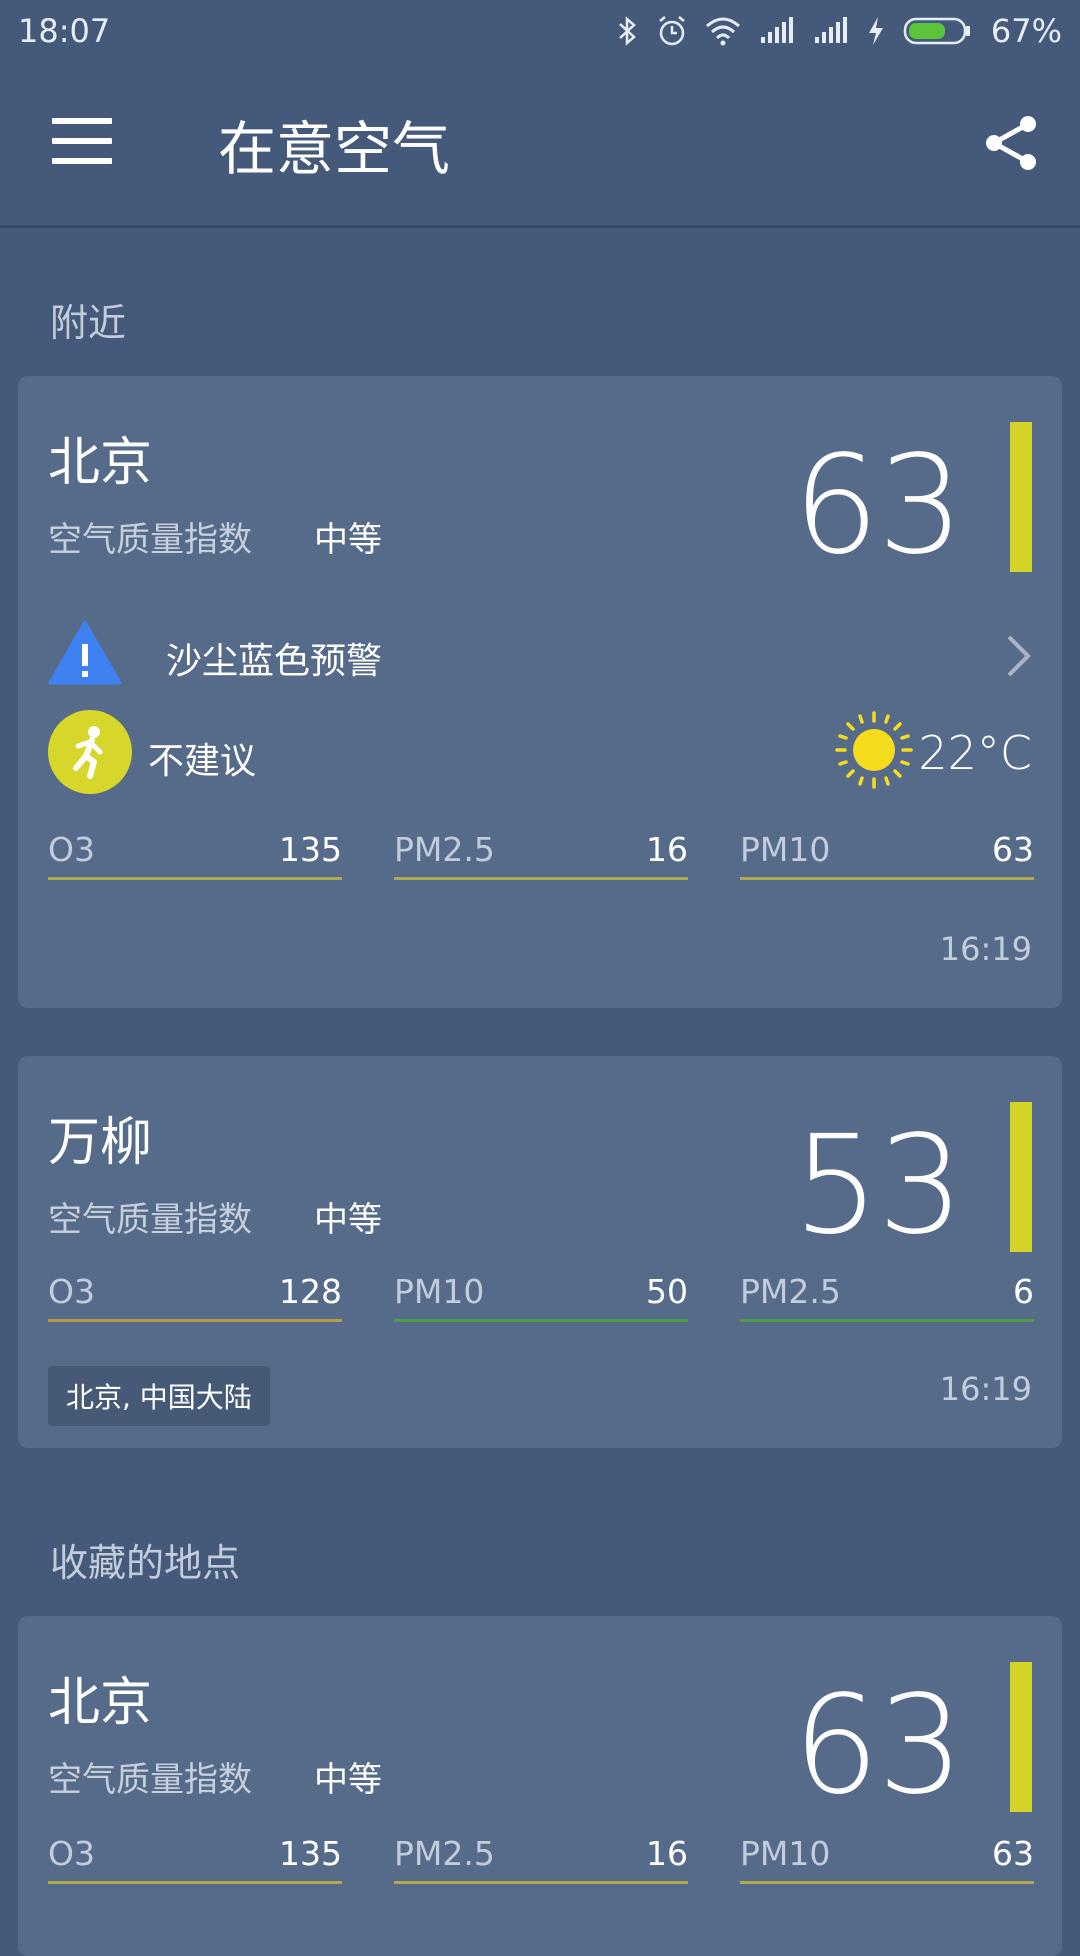  Describe the element at coordinates (88, 323) in the screenshot. I see `section-title-nearby: 附近` at that location.